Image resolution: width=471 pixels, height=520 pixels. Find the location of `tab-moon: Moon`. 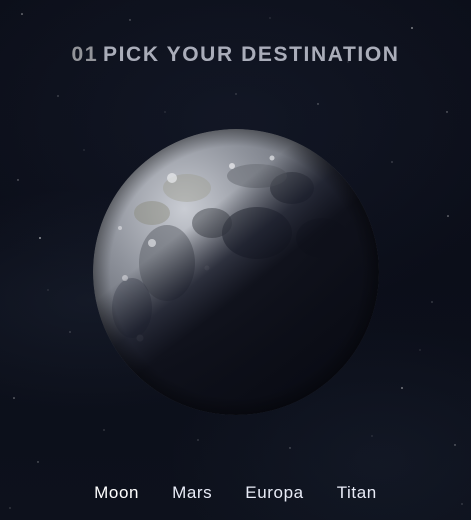

tab-moon: Moon is located at coordinates (116, 493).